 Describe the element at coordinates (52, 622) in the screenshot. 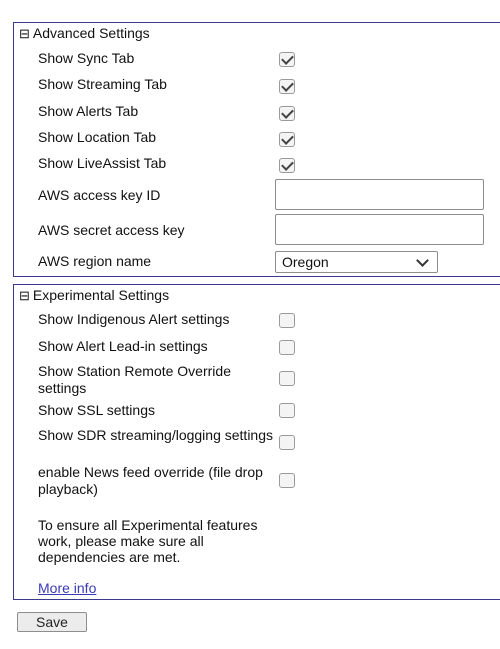

I see `save-button: Save` at that location.